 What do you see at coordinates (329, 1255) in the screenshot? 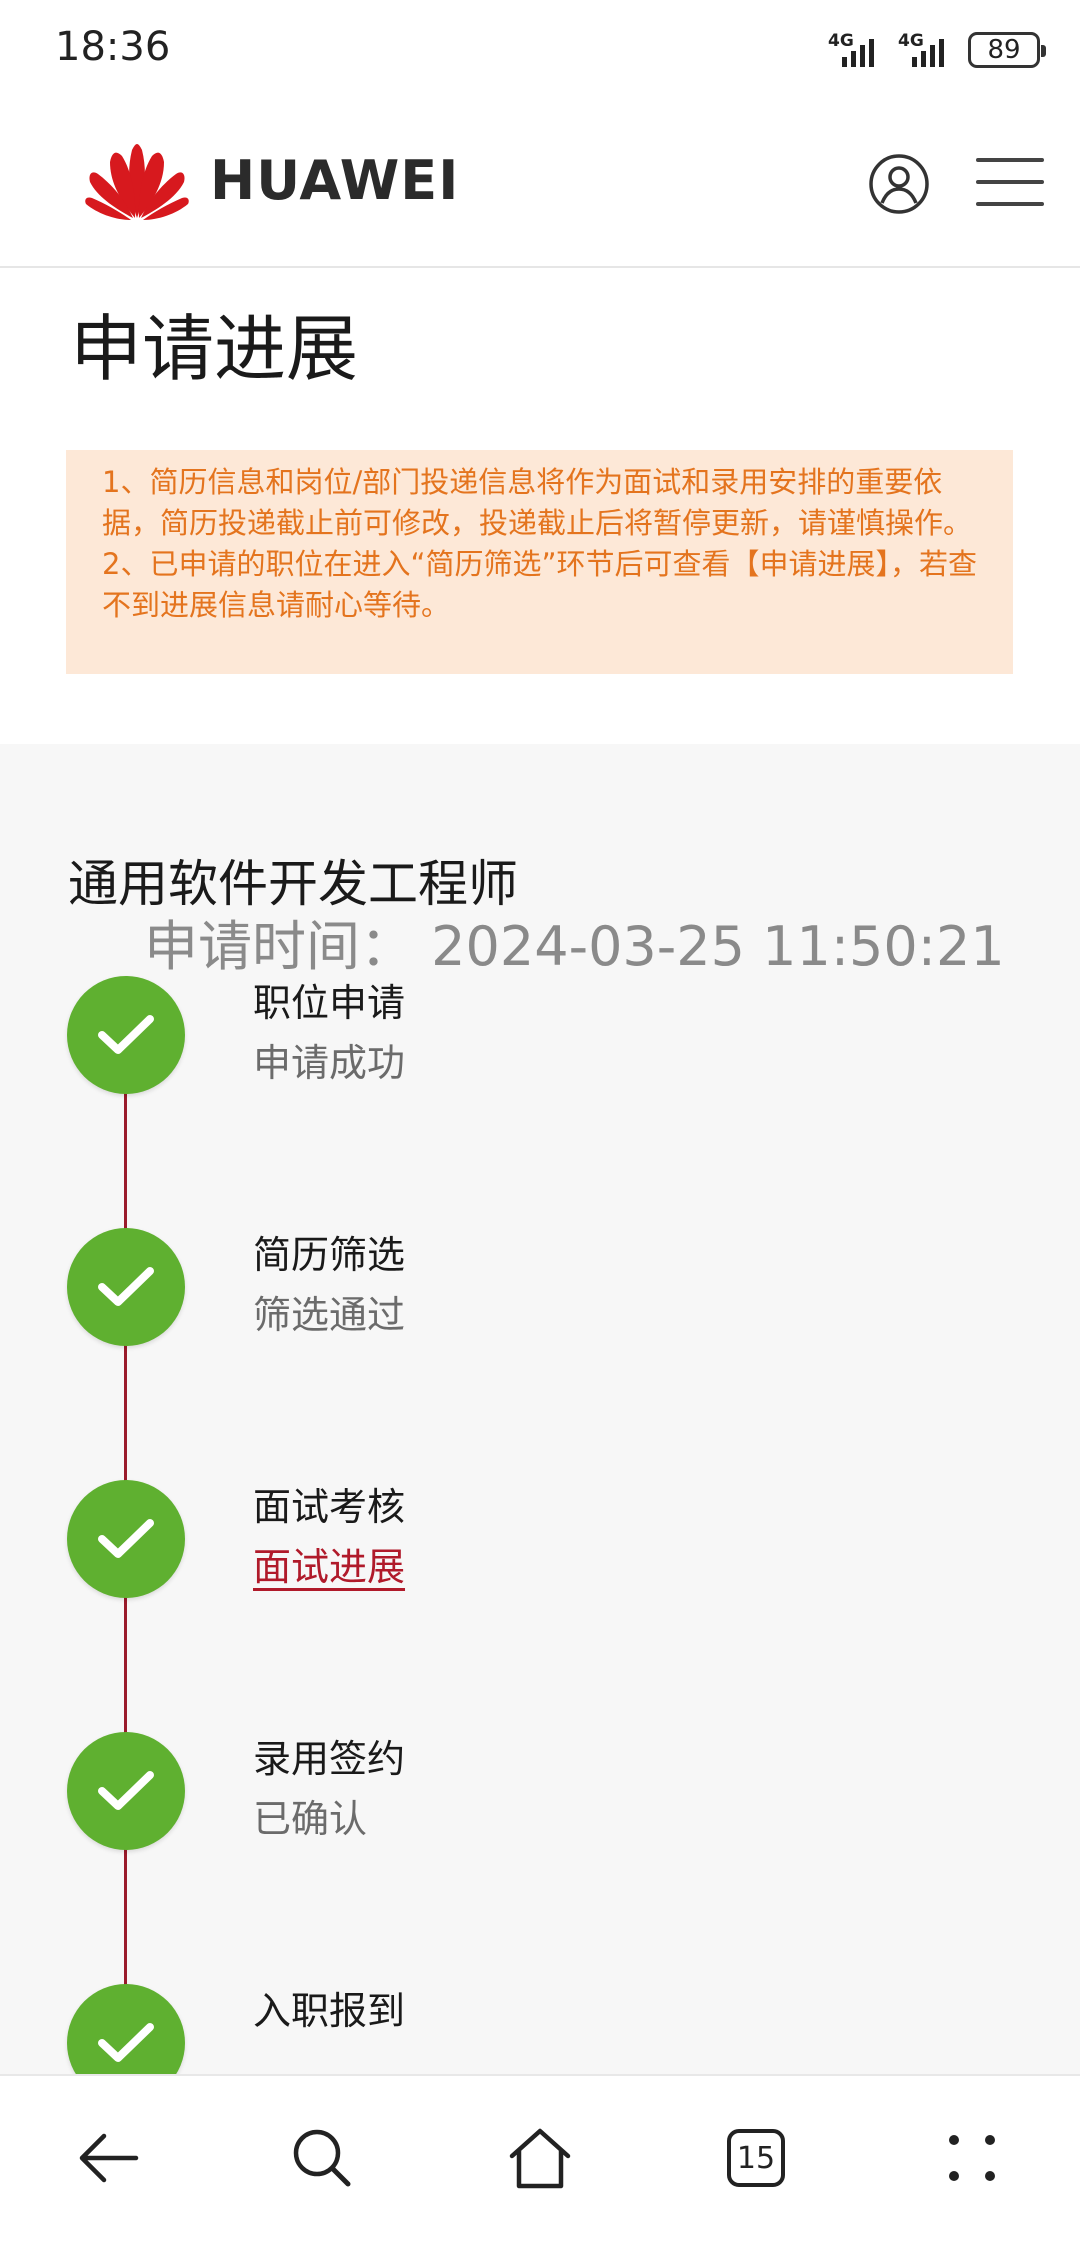
I see `step-name: 简历筛选` at bounding box center [329, 1255].